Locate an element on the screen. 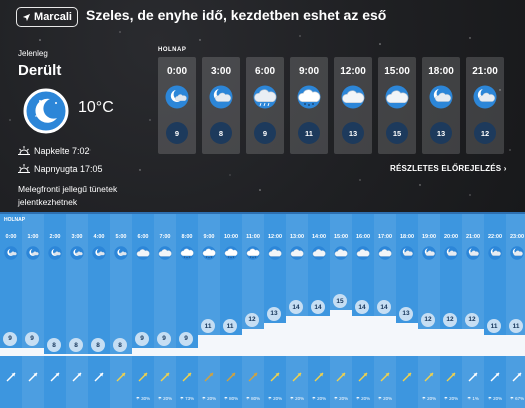 Image resolution: width=525 pixels, height=408 pixels. hour-column-1600: 16:00 14 ☂ 20% is located at coordinates (363, 311).